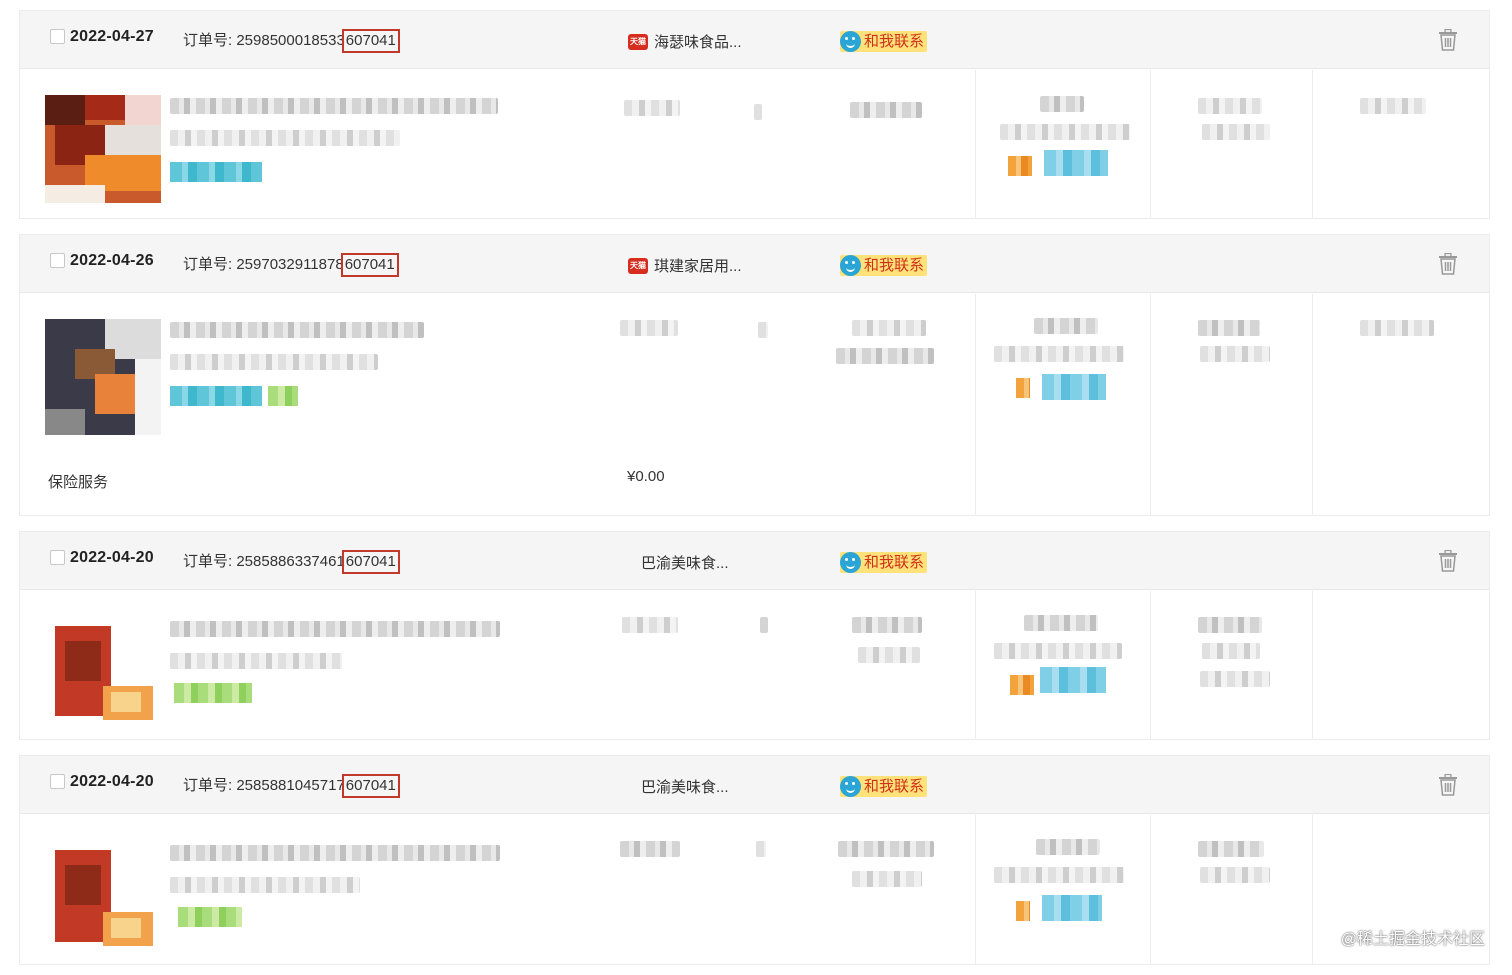 The image size is (1512, 975). Describe the element at coordinates (78, 482) in the screenshot. I see `insurance-service-label: 保险服务` at that location.